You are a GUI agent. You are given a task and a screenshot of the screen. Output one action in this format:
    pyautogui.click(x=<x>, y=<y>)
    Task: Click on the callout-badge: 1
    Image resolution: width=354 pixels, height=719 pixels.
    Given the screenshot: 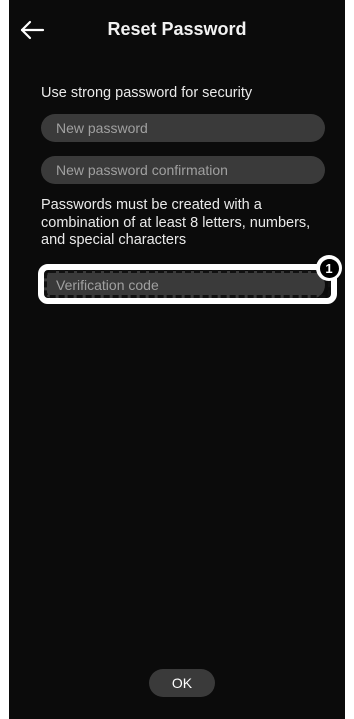 What is the action you would take?
    pyautogui.click(x=329, y=268)
    